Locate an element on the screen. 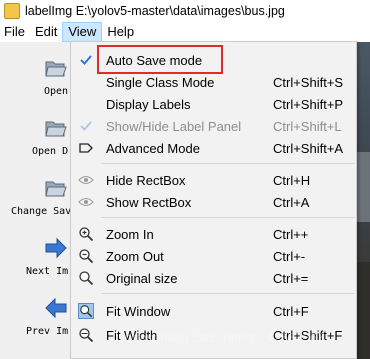  menu-item-shortcut: Ctrl+- is located at coordinates (289, 256).